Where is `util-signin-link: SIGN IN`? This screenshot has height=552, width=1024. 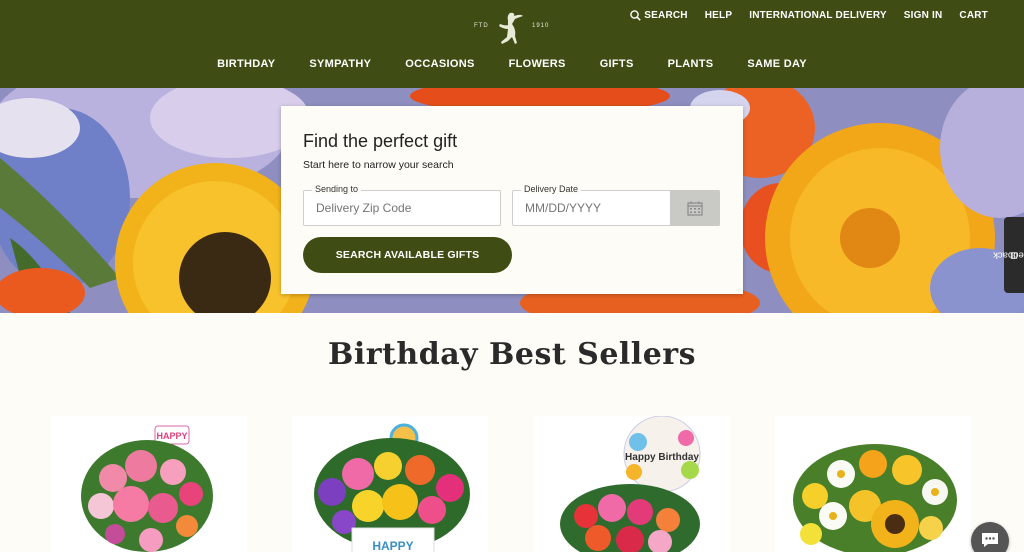
util-signin-link: SIGN IN is located at coordinates (923, 15).